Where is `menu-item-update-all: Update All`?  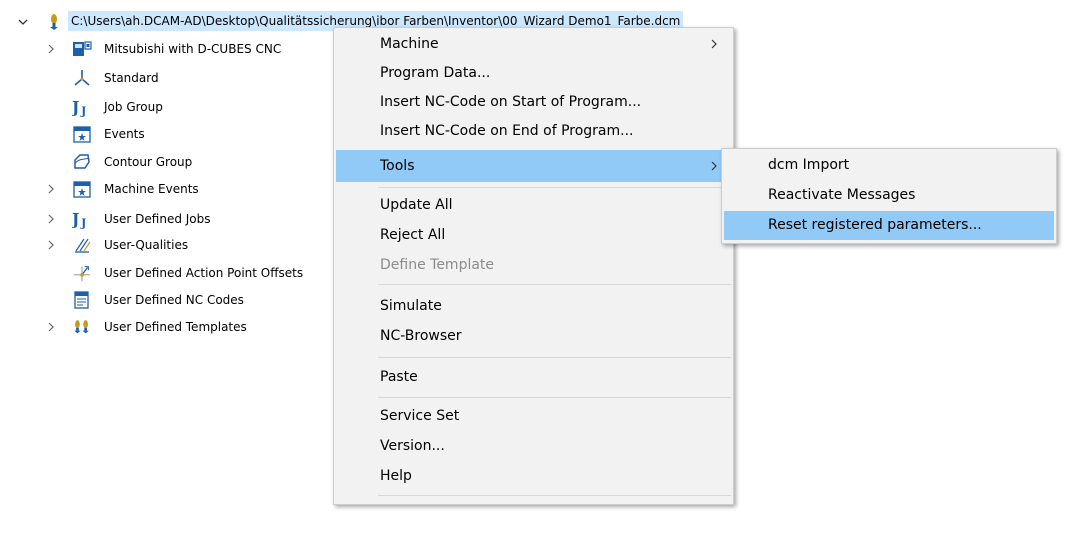
menu-item-update-all: Update All is located at coordinates (533, 205).